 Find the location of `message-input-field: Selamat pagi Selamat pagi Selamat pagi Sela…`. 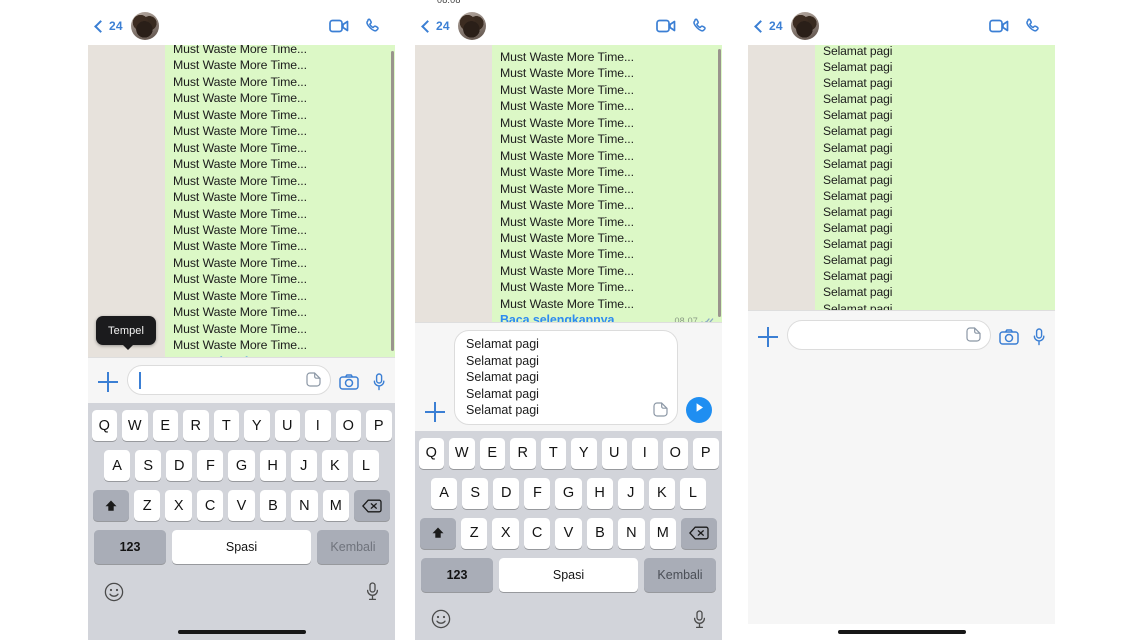

message-input-field: Selamat pagi Selamat pagi Selamat pagi Sela… is located at coordinates (566, 377).